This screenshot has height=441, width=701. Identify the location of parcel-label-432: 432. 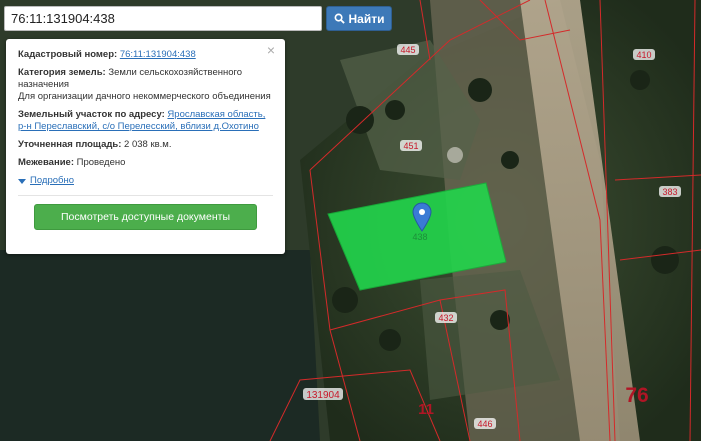
(446, 317).